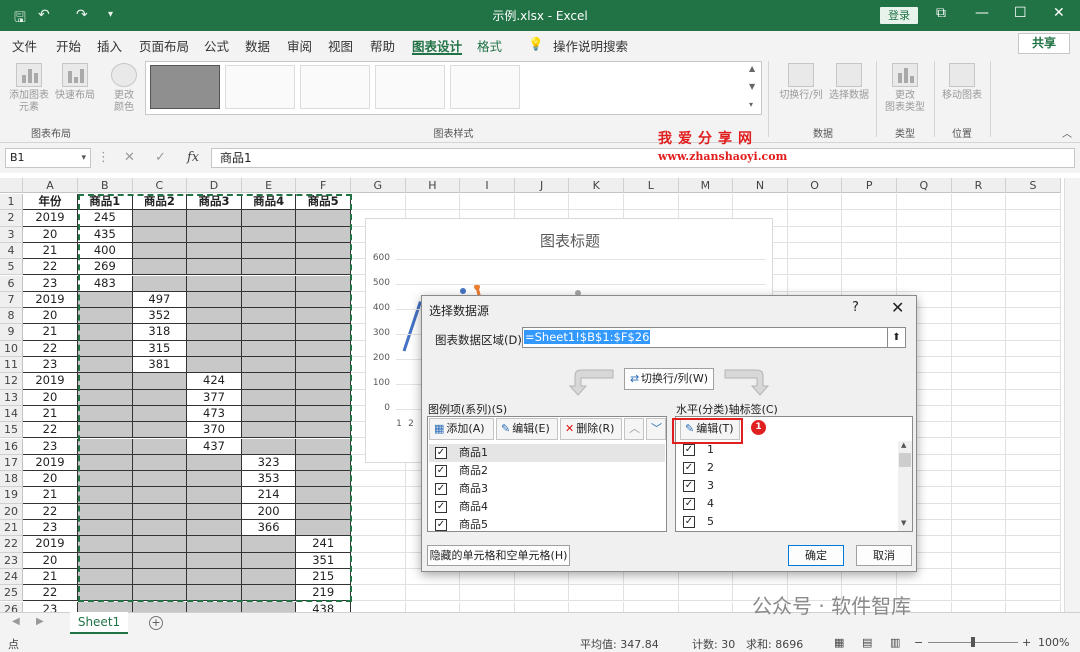 Image resolution: width=1080 pixels, height=652 pixels. I want to click on page-layout-view-icon: ▤, so click(867, 642).